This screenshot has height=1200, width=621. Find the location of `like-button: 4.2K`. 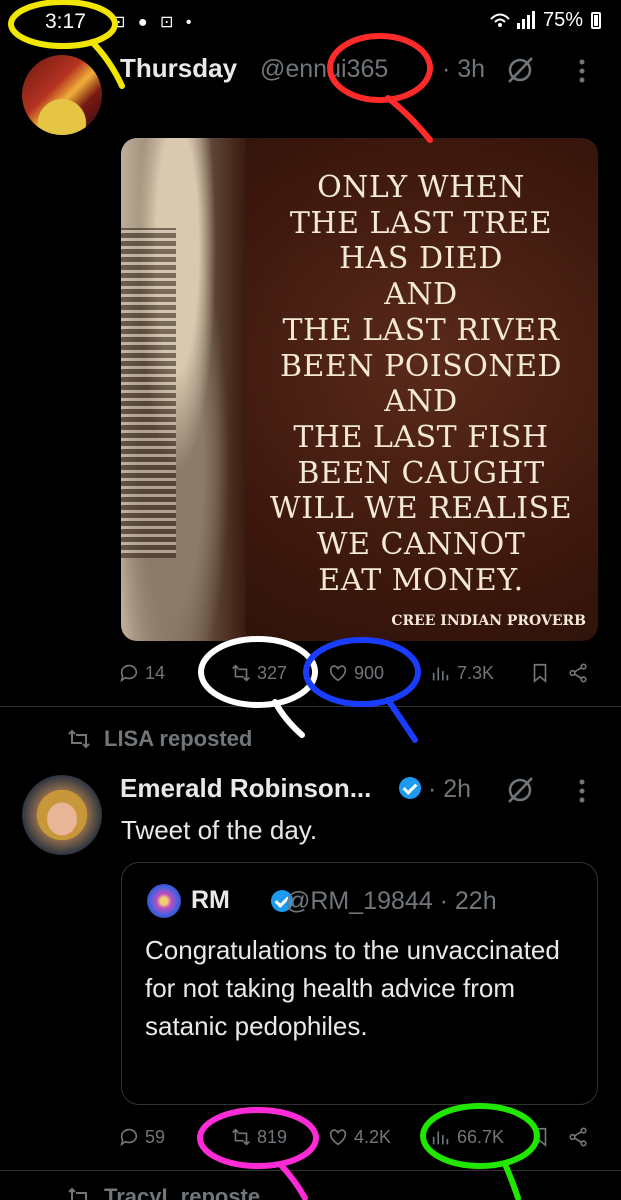

like-button: 4.2K is located at coordinates (359, 1137).